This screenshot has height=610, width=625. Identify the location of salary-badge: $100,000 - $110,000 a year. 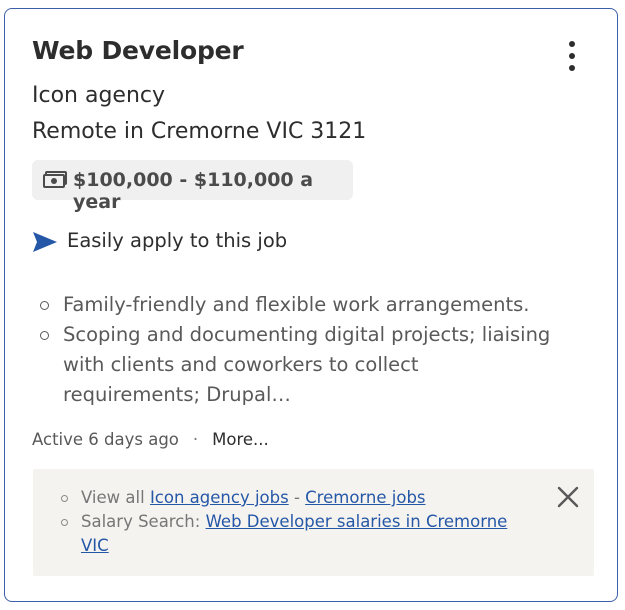
(192, 186).